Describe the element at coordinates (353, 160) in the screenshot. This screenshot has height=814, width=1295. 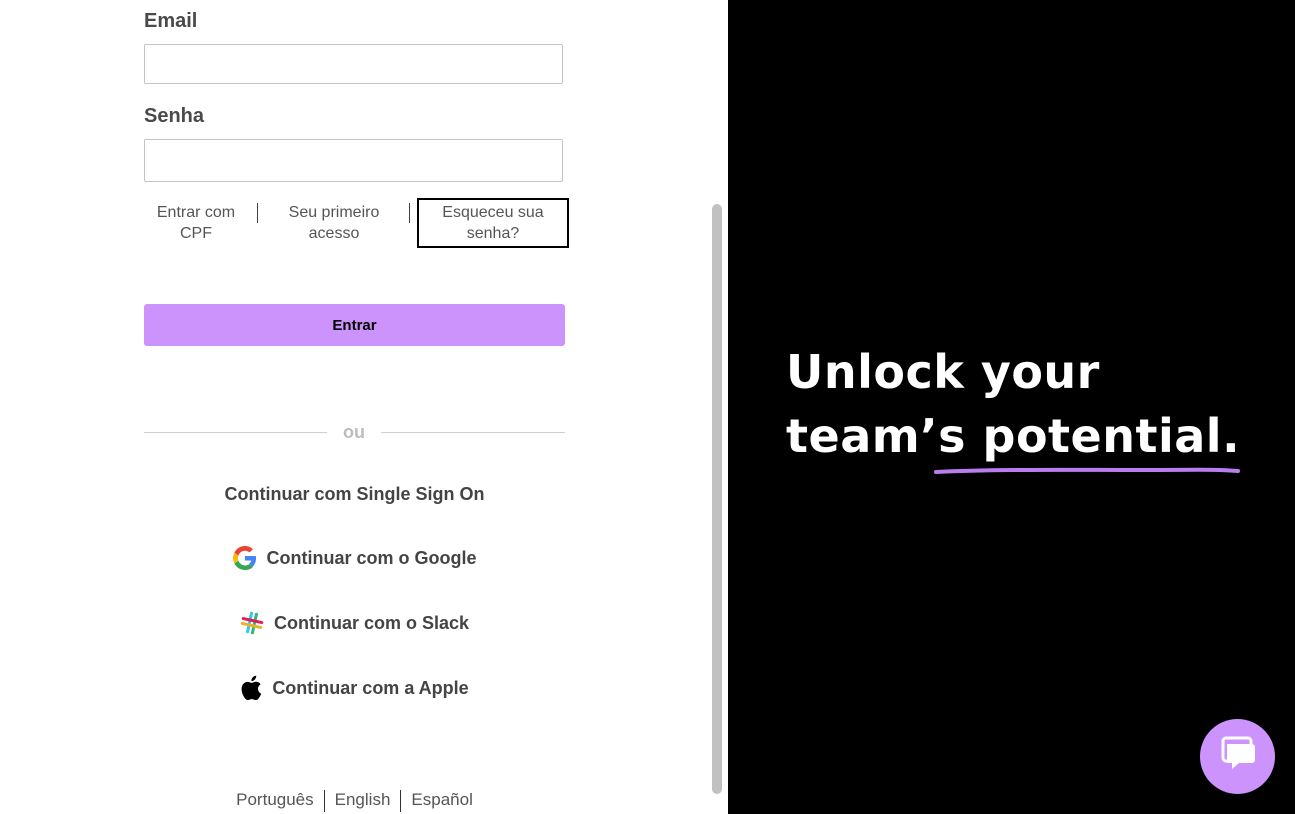
I see `password-field` at that location.